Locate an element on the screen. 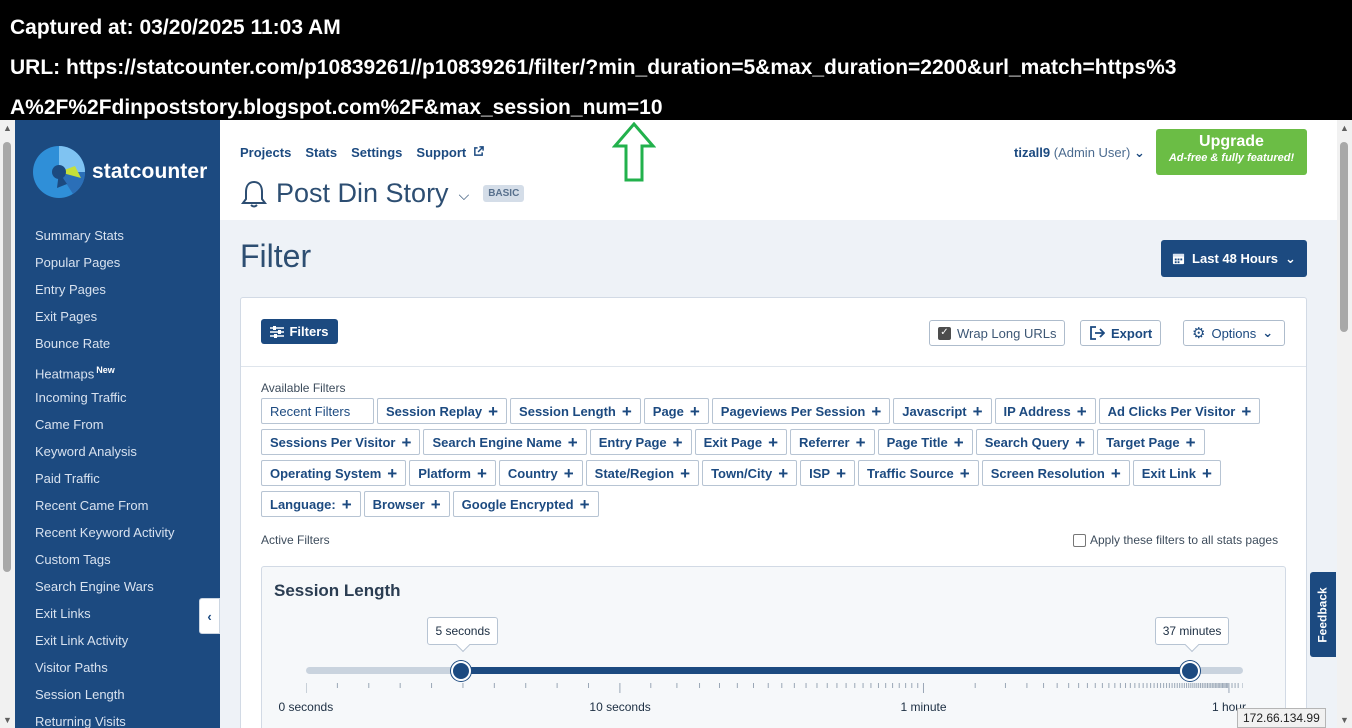 The width and height of the screenshot is (1352, 728). sidebar-item-recent-keyword-activity: Recent Keyword Activity is located at coordinates (104, 532).